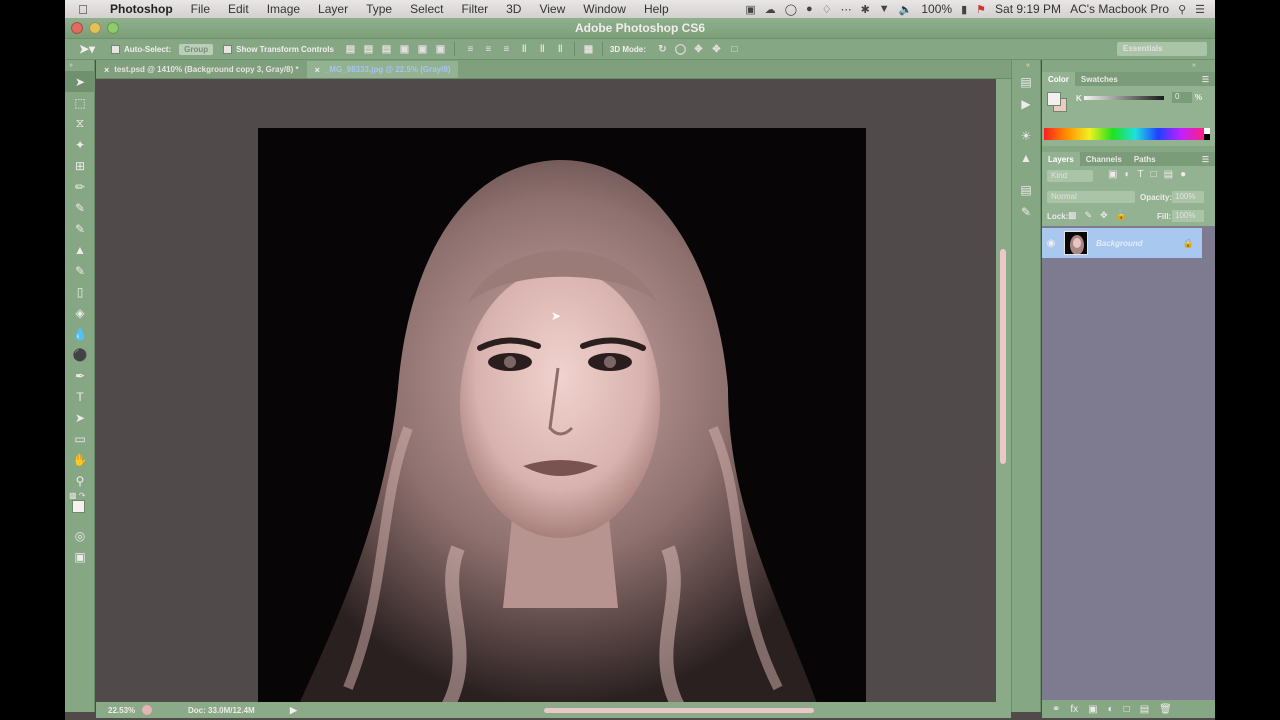  I want to click on vertical-scrollbar, so click(1003, 390).